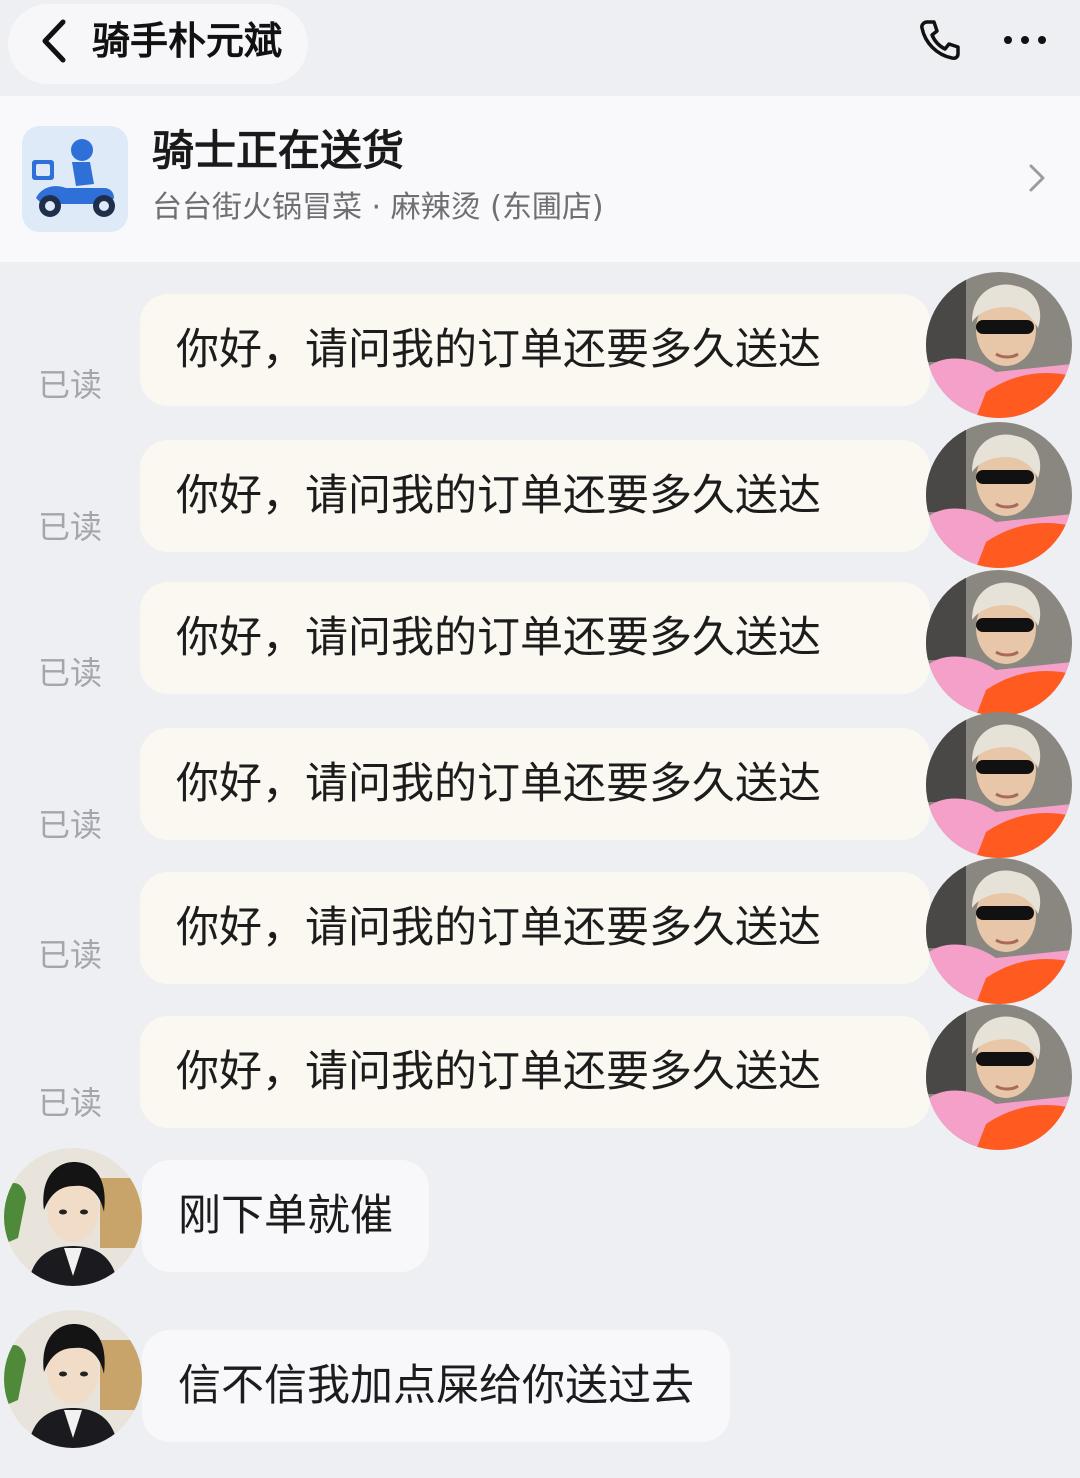  I want to click on delivery-rider-icon, so click(75, 179).